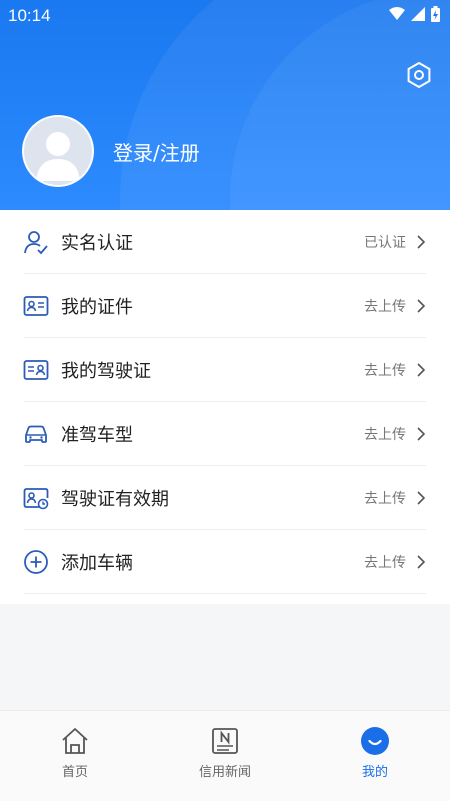 The image size is (450, 801). I want to click on battery-charging-icon, so click(435, 14).